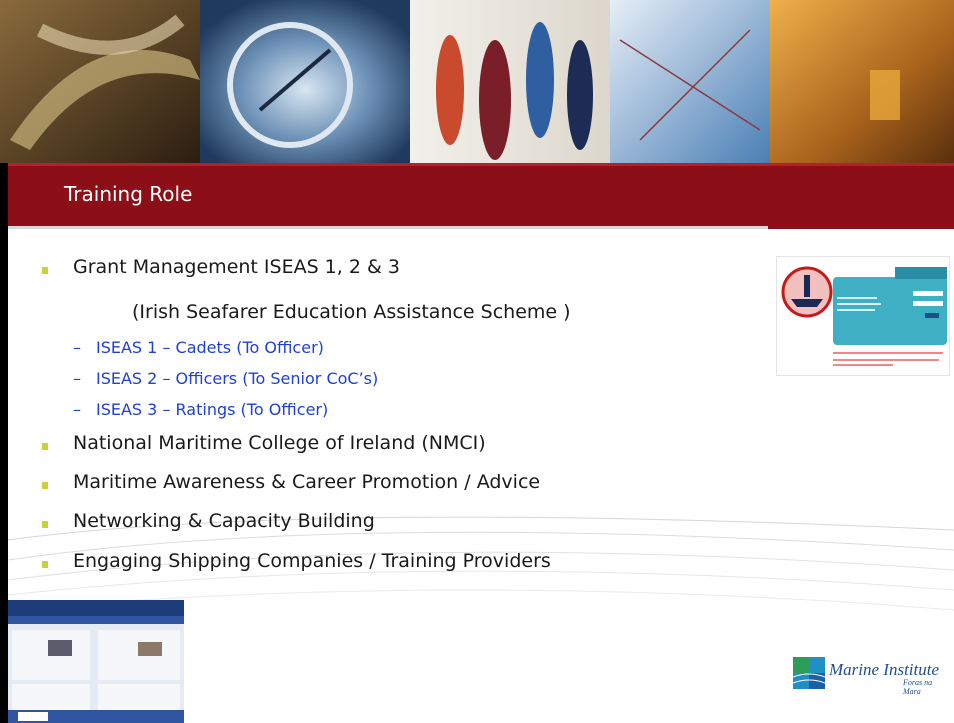  Describe the element at coordinates (236, 267) in the screenshot. I see `list-item-grant-management: Grant Management ISEAS 1, 2 & 3` at that location.